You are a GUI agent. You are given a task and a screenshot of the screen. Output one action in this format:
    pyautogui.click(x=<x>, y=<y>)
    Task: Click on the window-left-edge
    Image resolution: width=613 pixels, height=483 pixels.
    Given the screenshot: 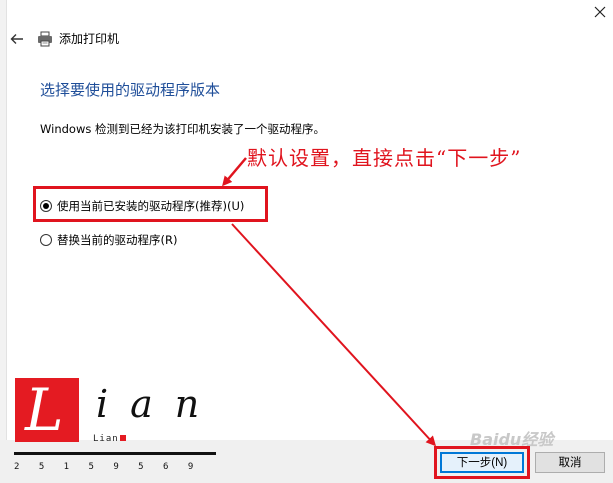 What is the action you would take?
    pyautogui.click(x=3, y=241)
    